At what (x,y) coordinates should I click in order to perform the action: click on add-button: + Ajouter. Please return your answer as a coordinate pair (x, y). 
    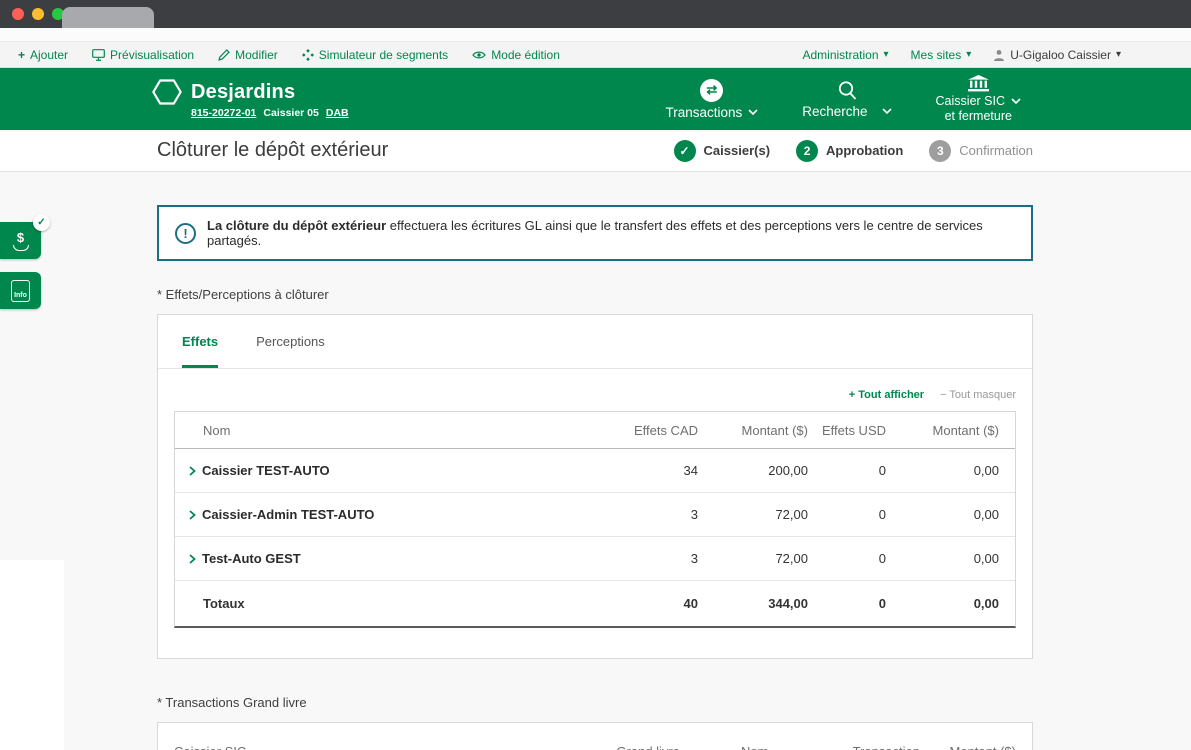
    Looking at the image, I should click on (43, 55).